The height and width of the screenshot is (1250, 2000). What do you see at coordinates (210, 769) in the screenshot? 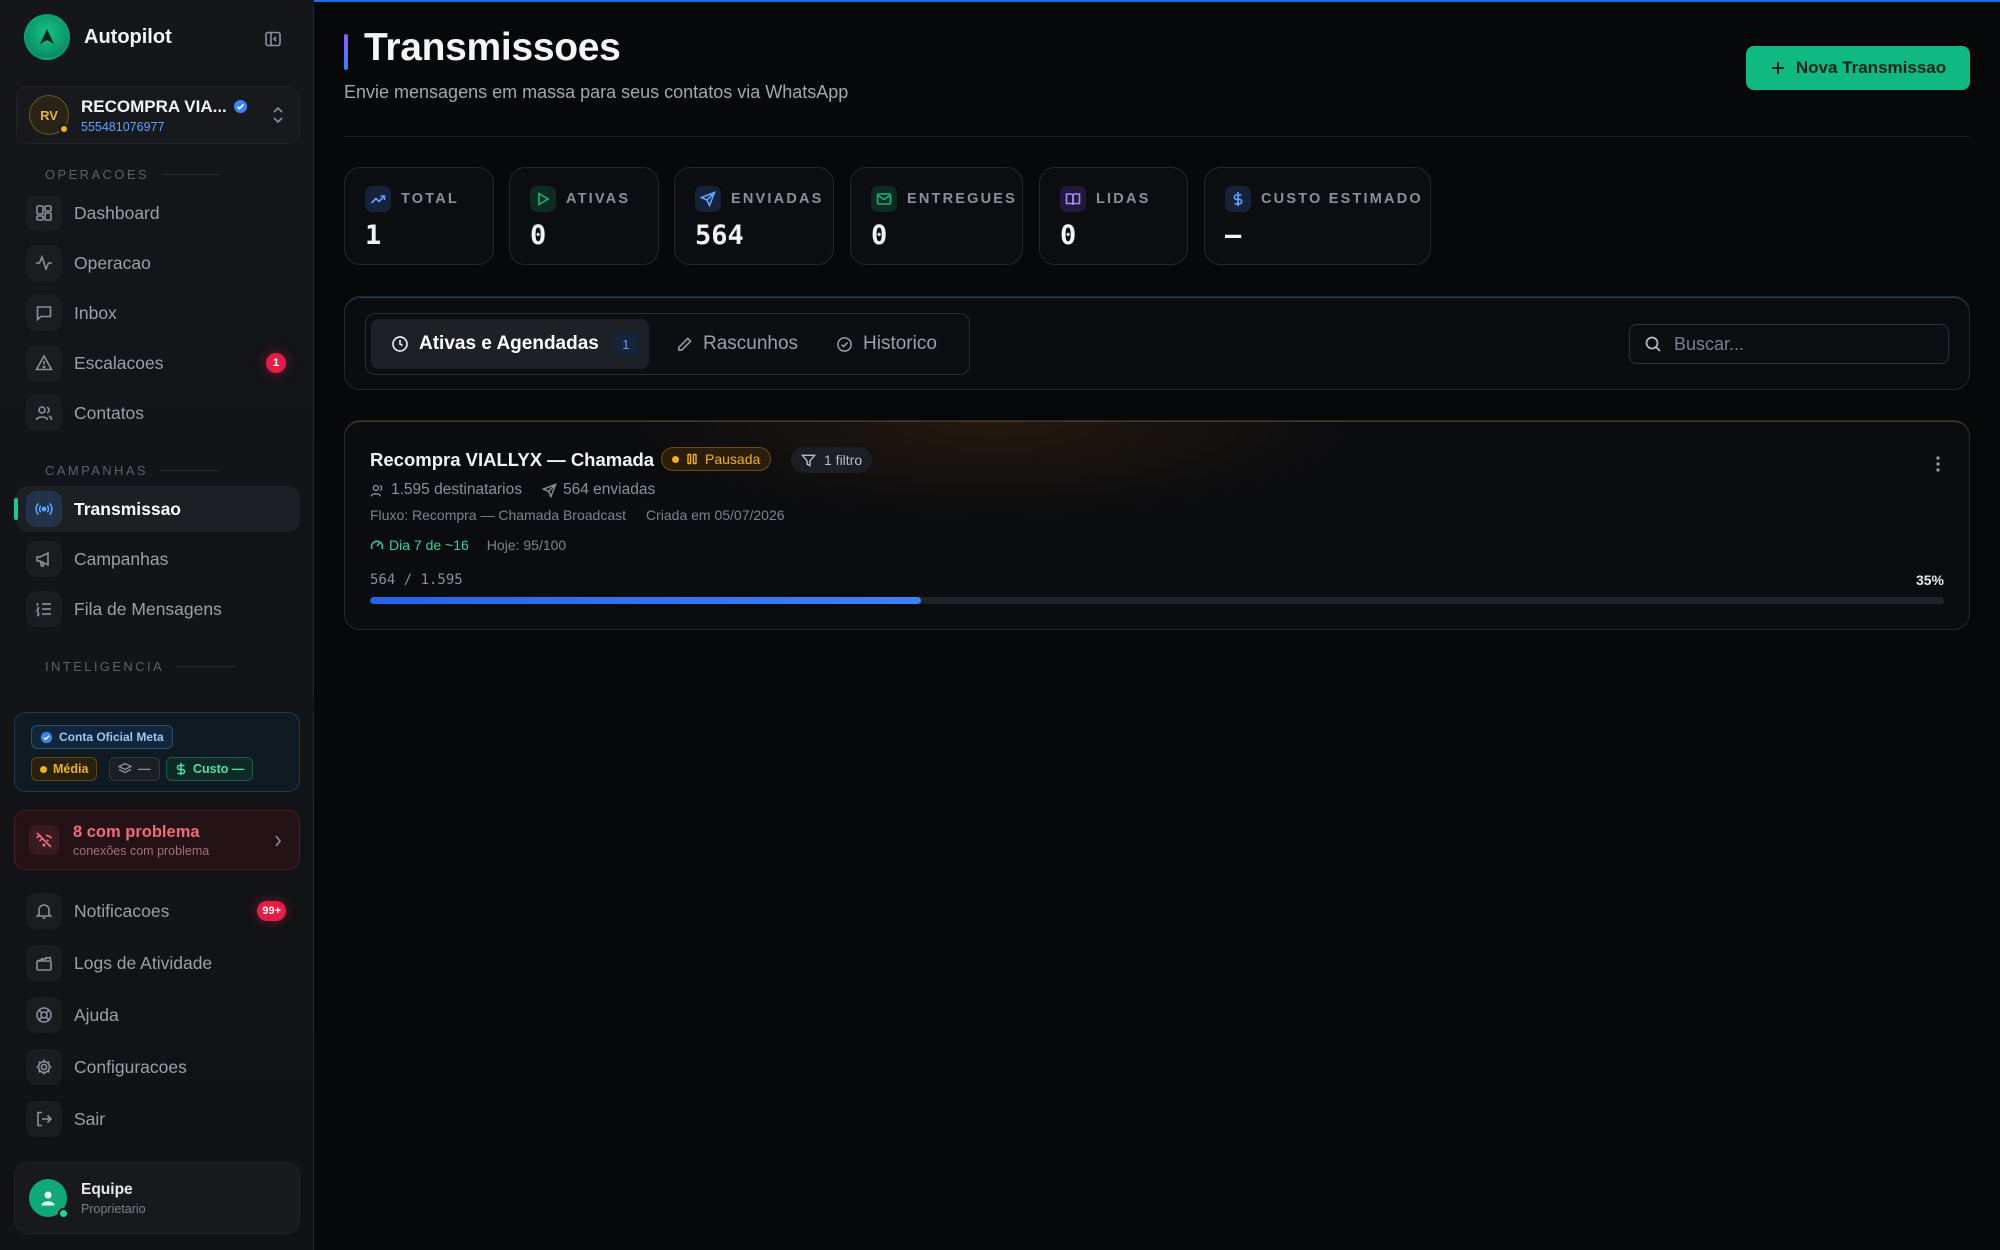
I see `cost-chip: Custo —` at bounding box center [210, 769].